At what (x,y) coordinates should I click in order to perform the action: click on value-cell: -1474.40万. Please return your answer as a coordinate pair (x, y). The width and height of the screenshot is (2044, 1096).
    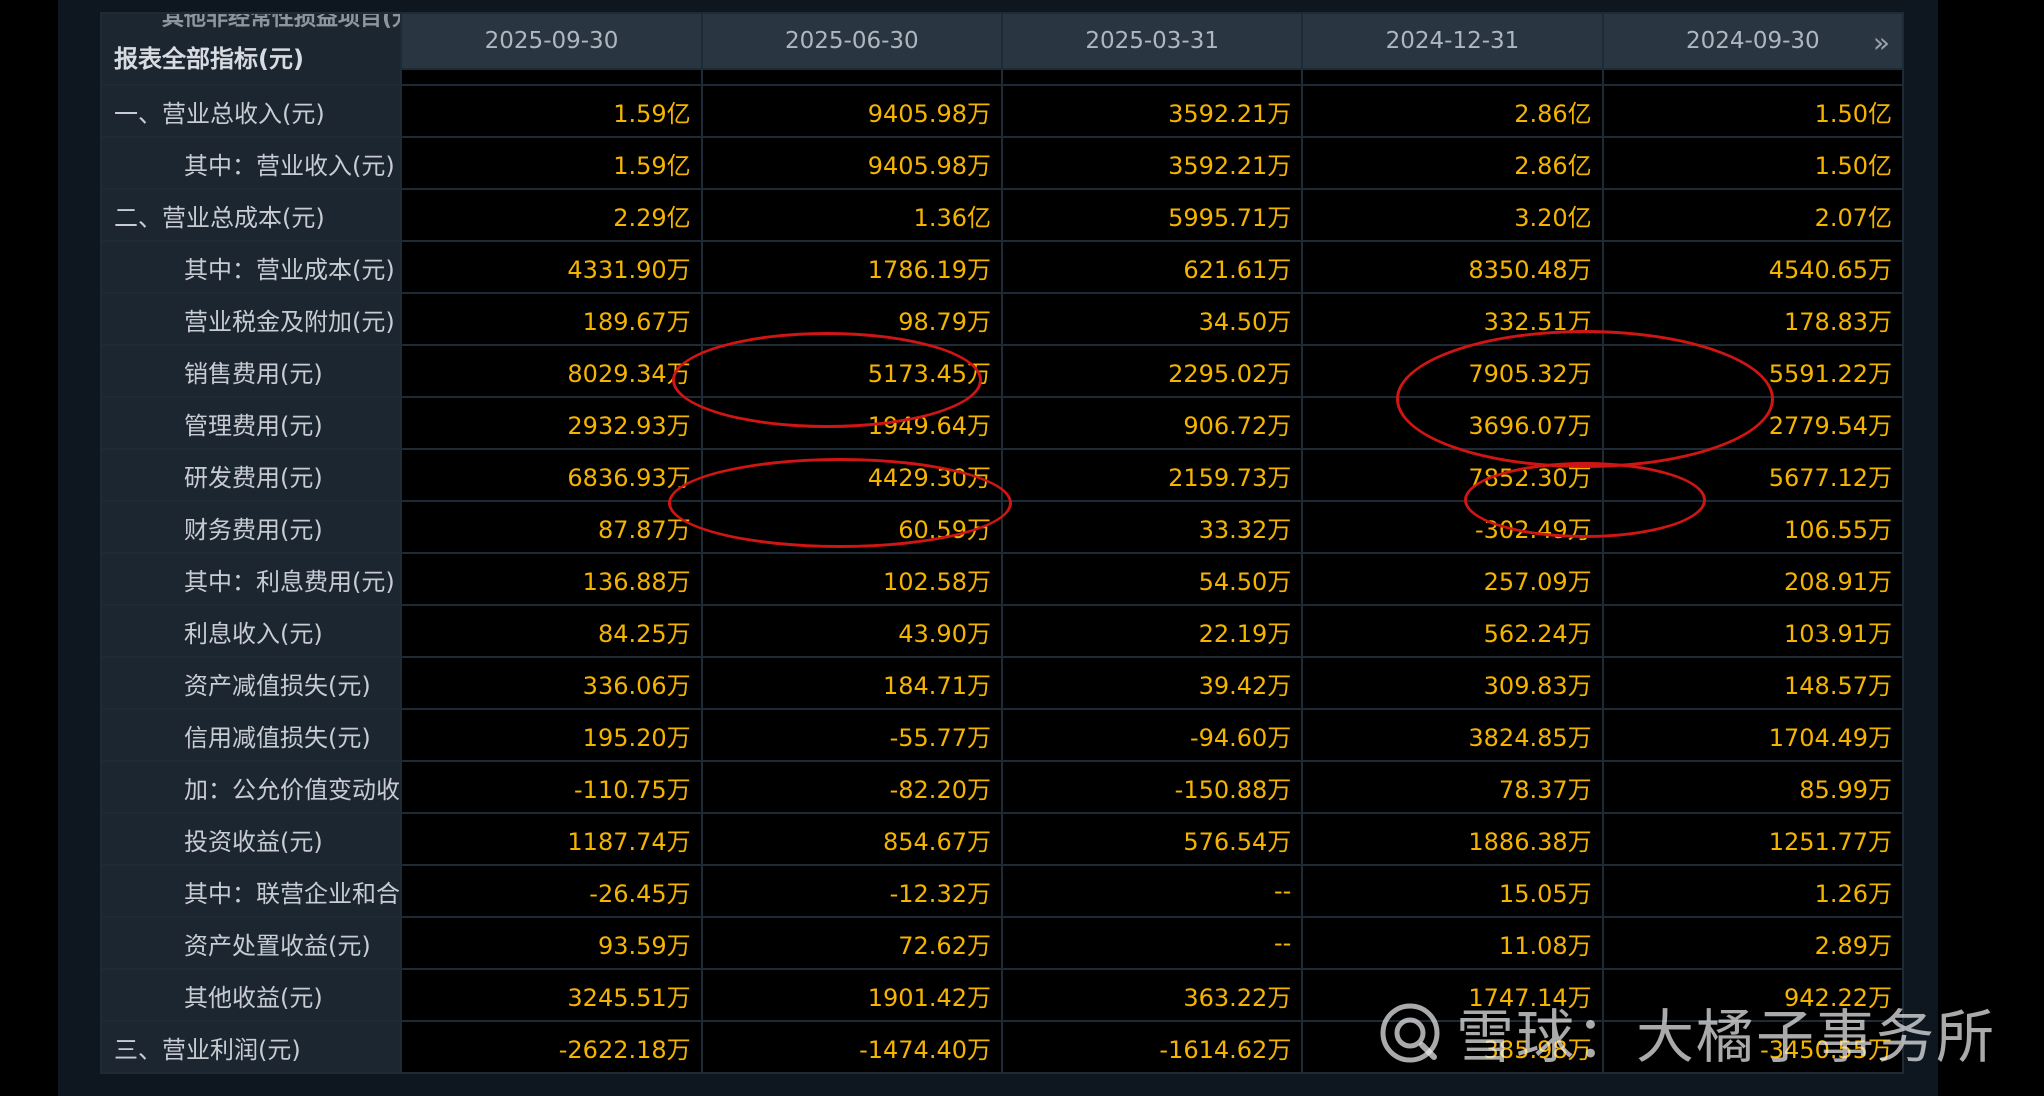
    Looking at the image, I should click on (851, 1047).